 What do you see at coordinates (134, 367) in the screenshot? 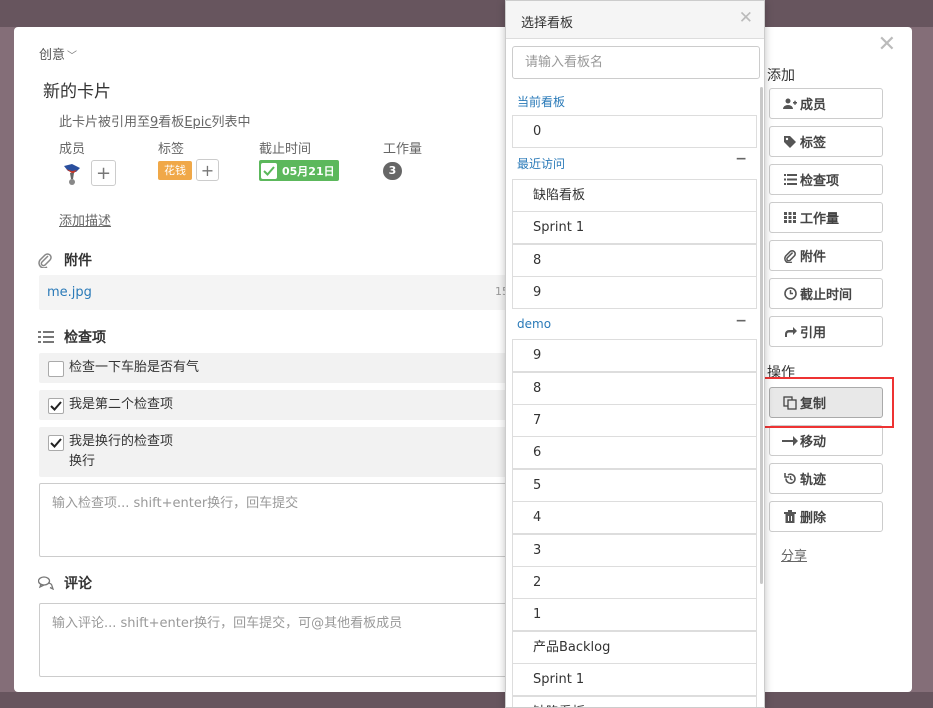
I see `checklist-item-text: 检查一下车胎是否有气` at bounding box center [134, 367].